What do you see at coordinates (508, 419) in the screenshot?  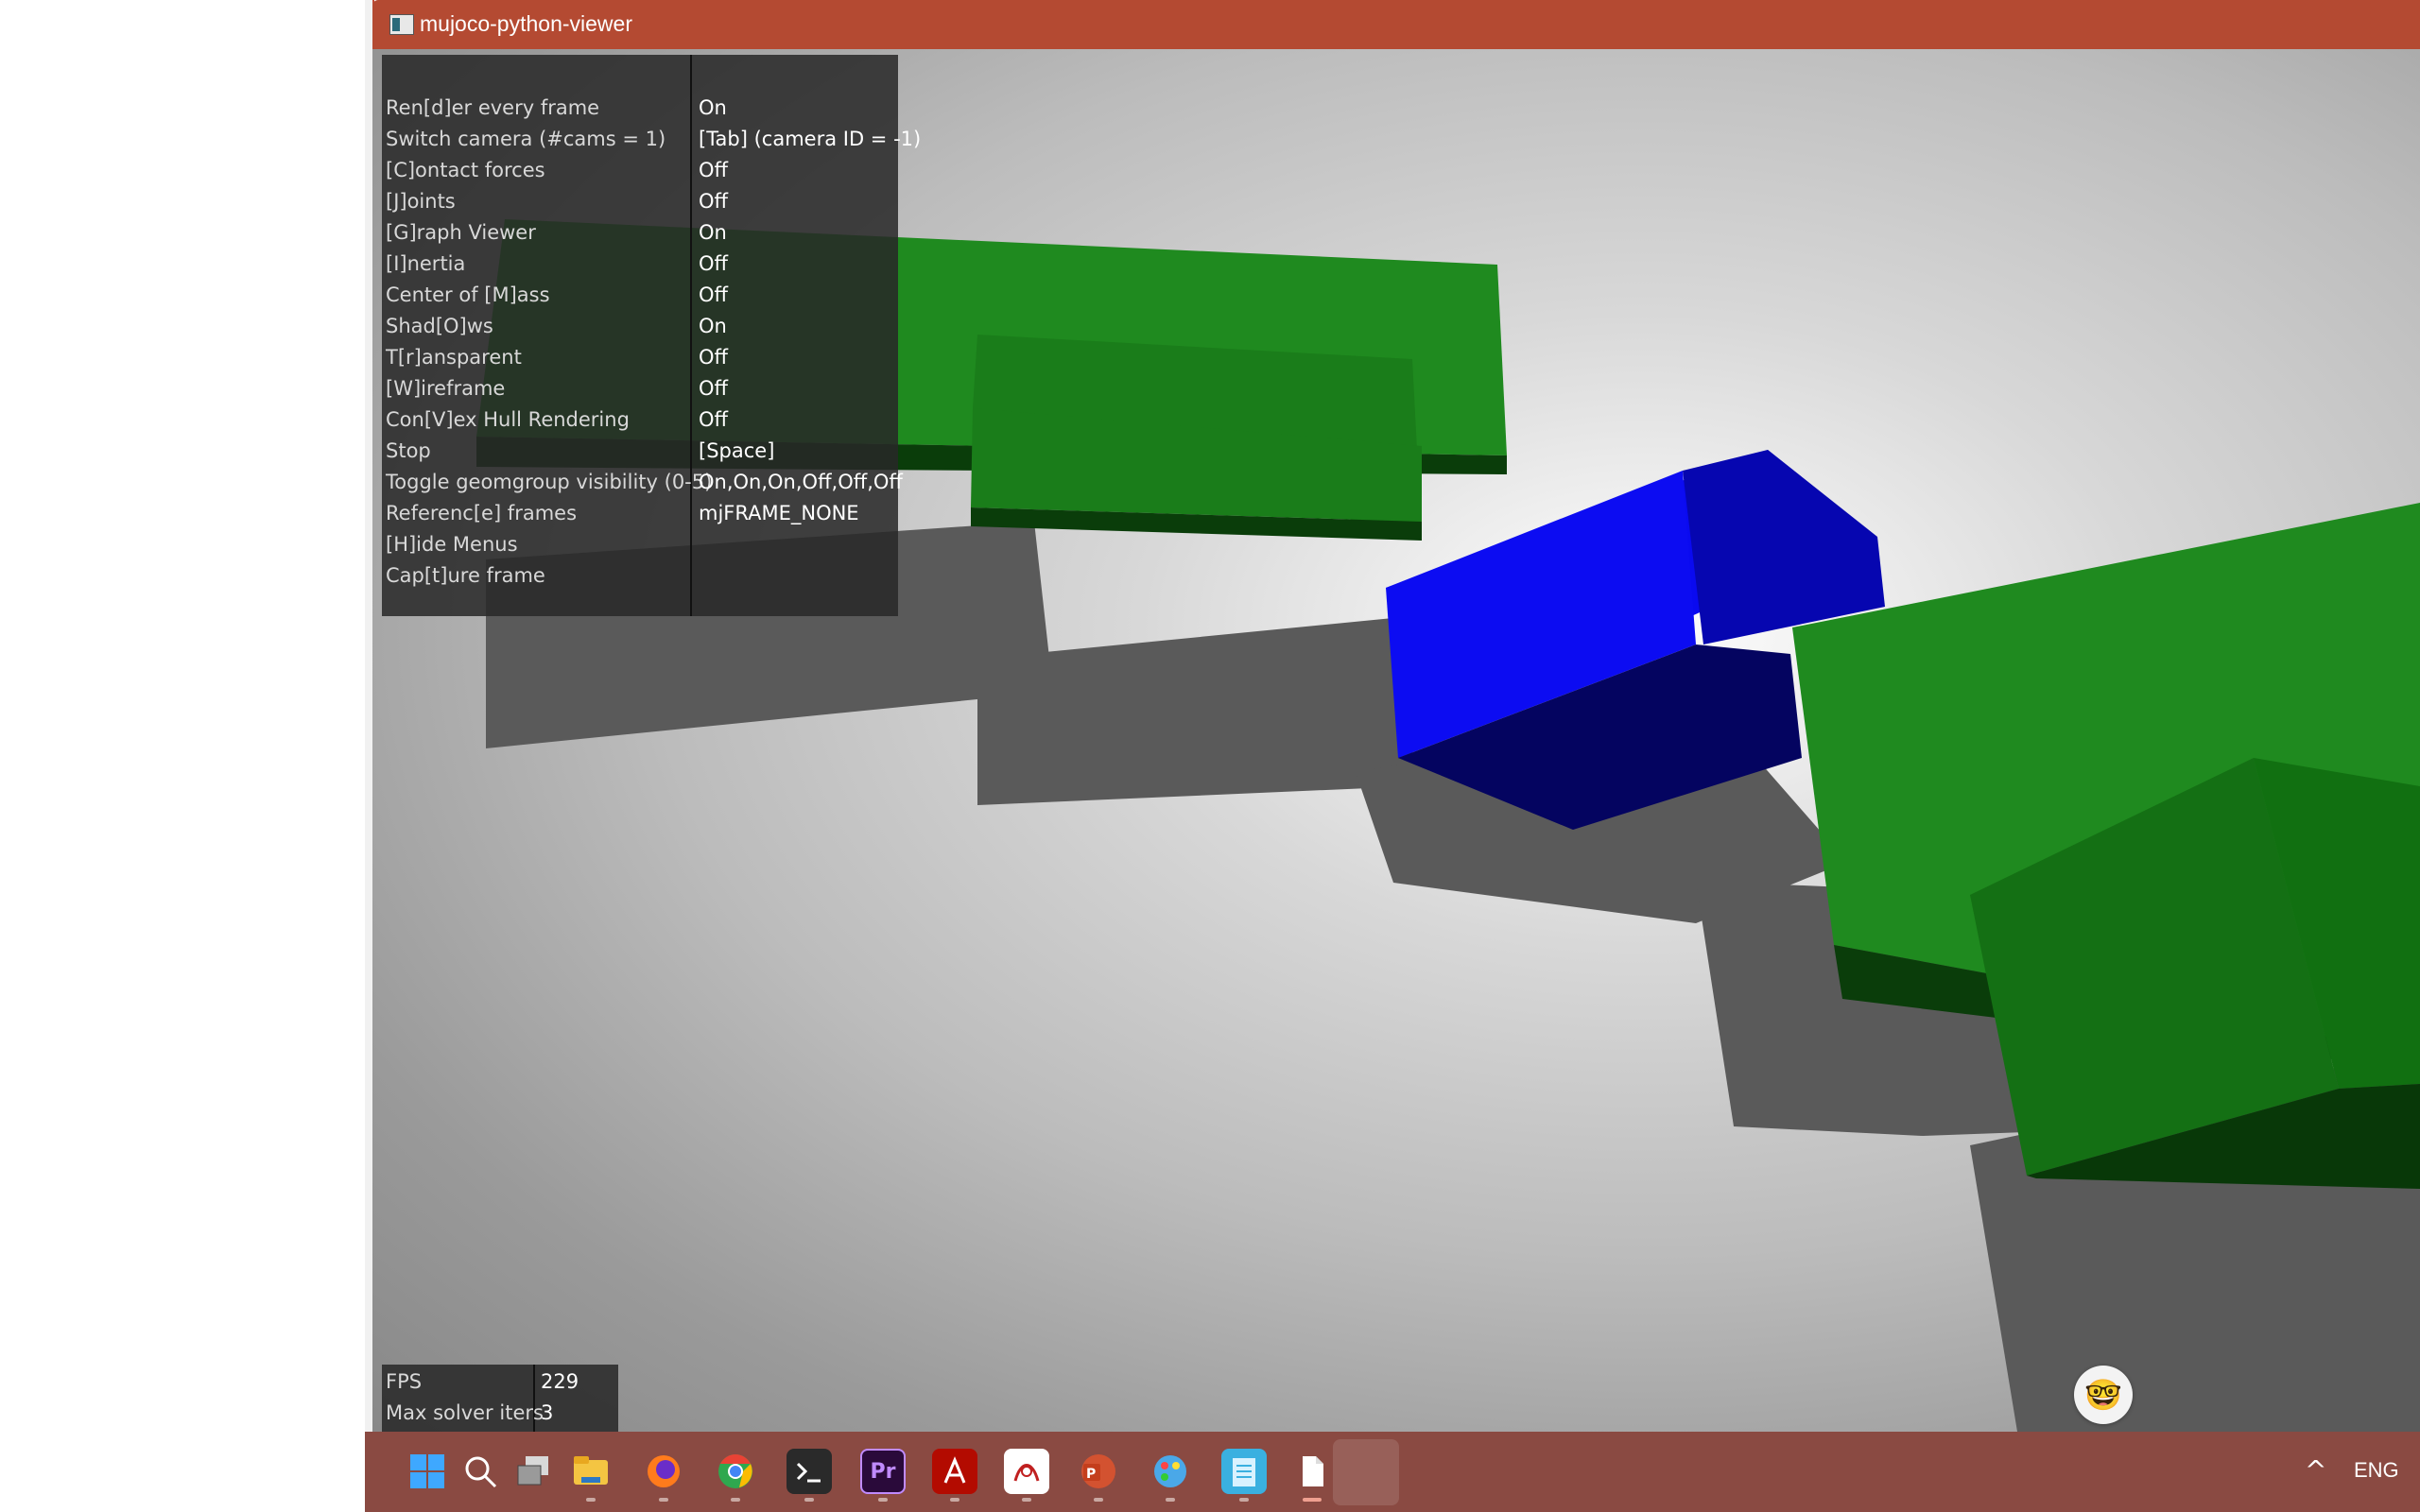 I see `menu-row-label: Con[V]ex Hull Rendering` at bounding box center [508, 419].